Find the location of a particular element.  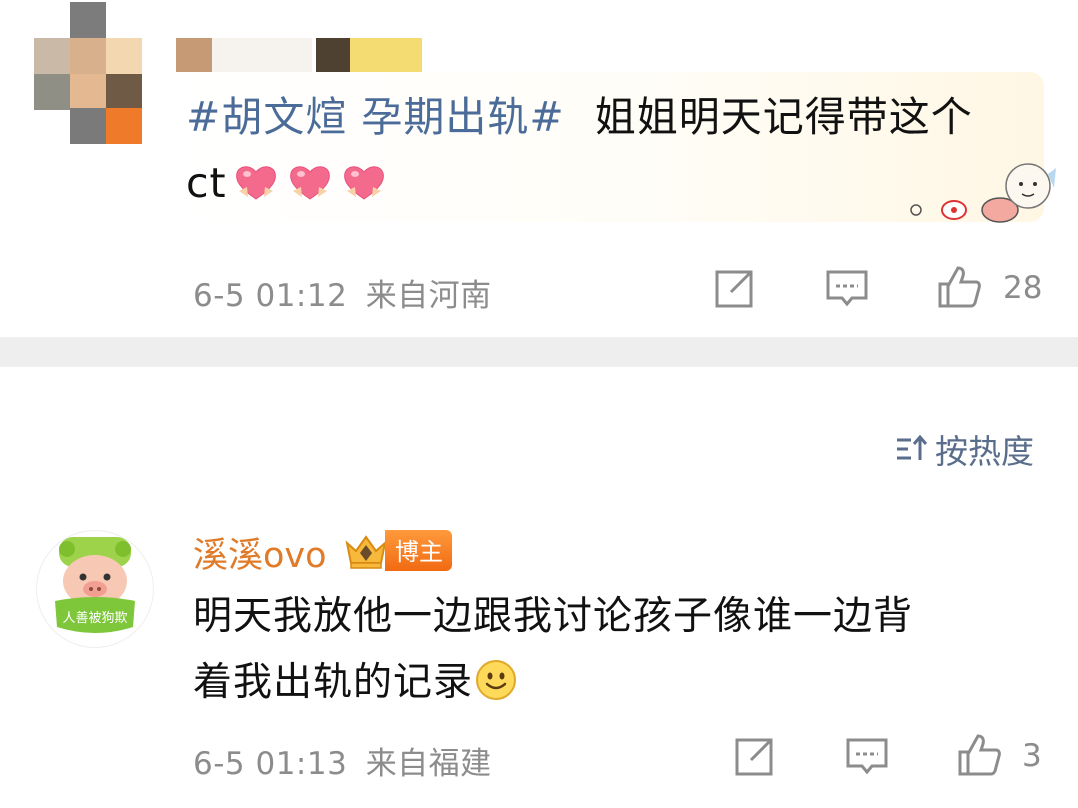

pig-avatar-icon is located at coordinates (95, 585).